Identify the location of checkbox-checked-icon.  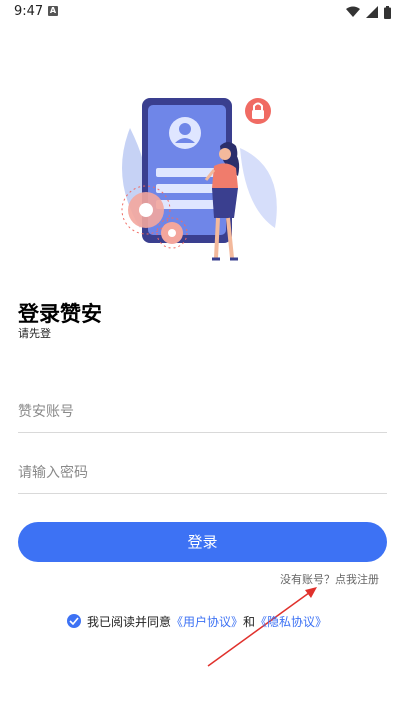
(74, 621).